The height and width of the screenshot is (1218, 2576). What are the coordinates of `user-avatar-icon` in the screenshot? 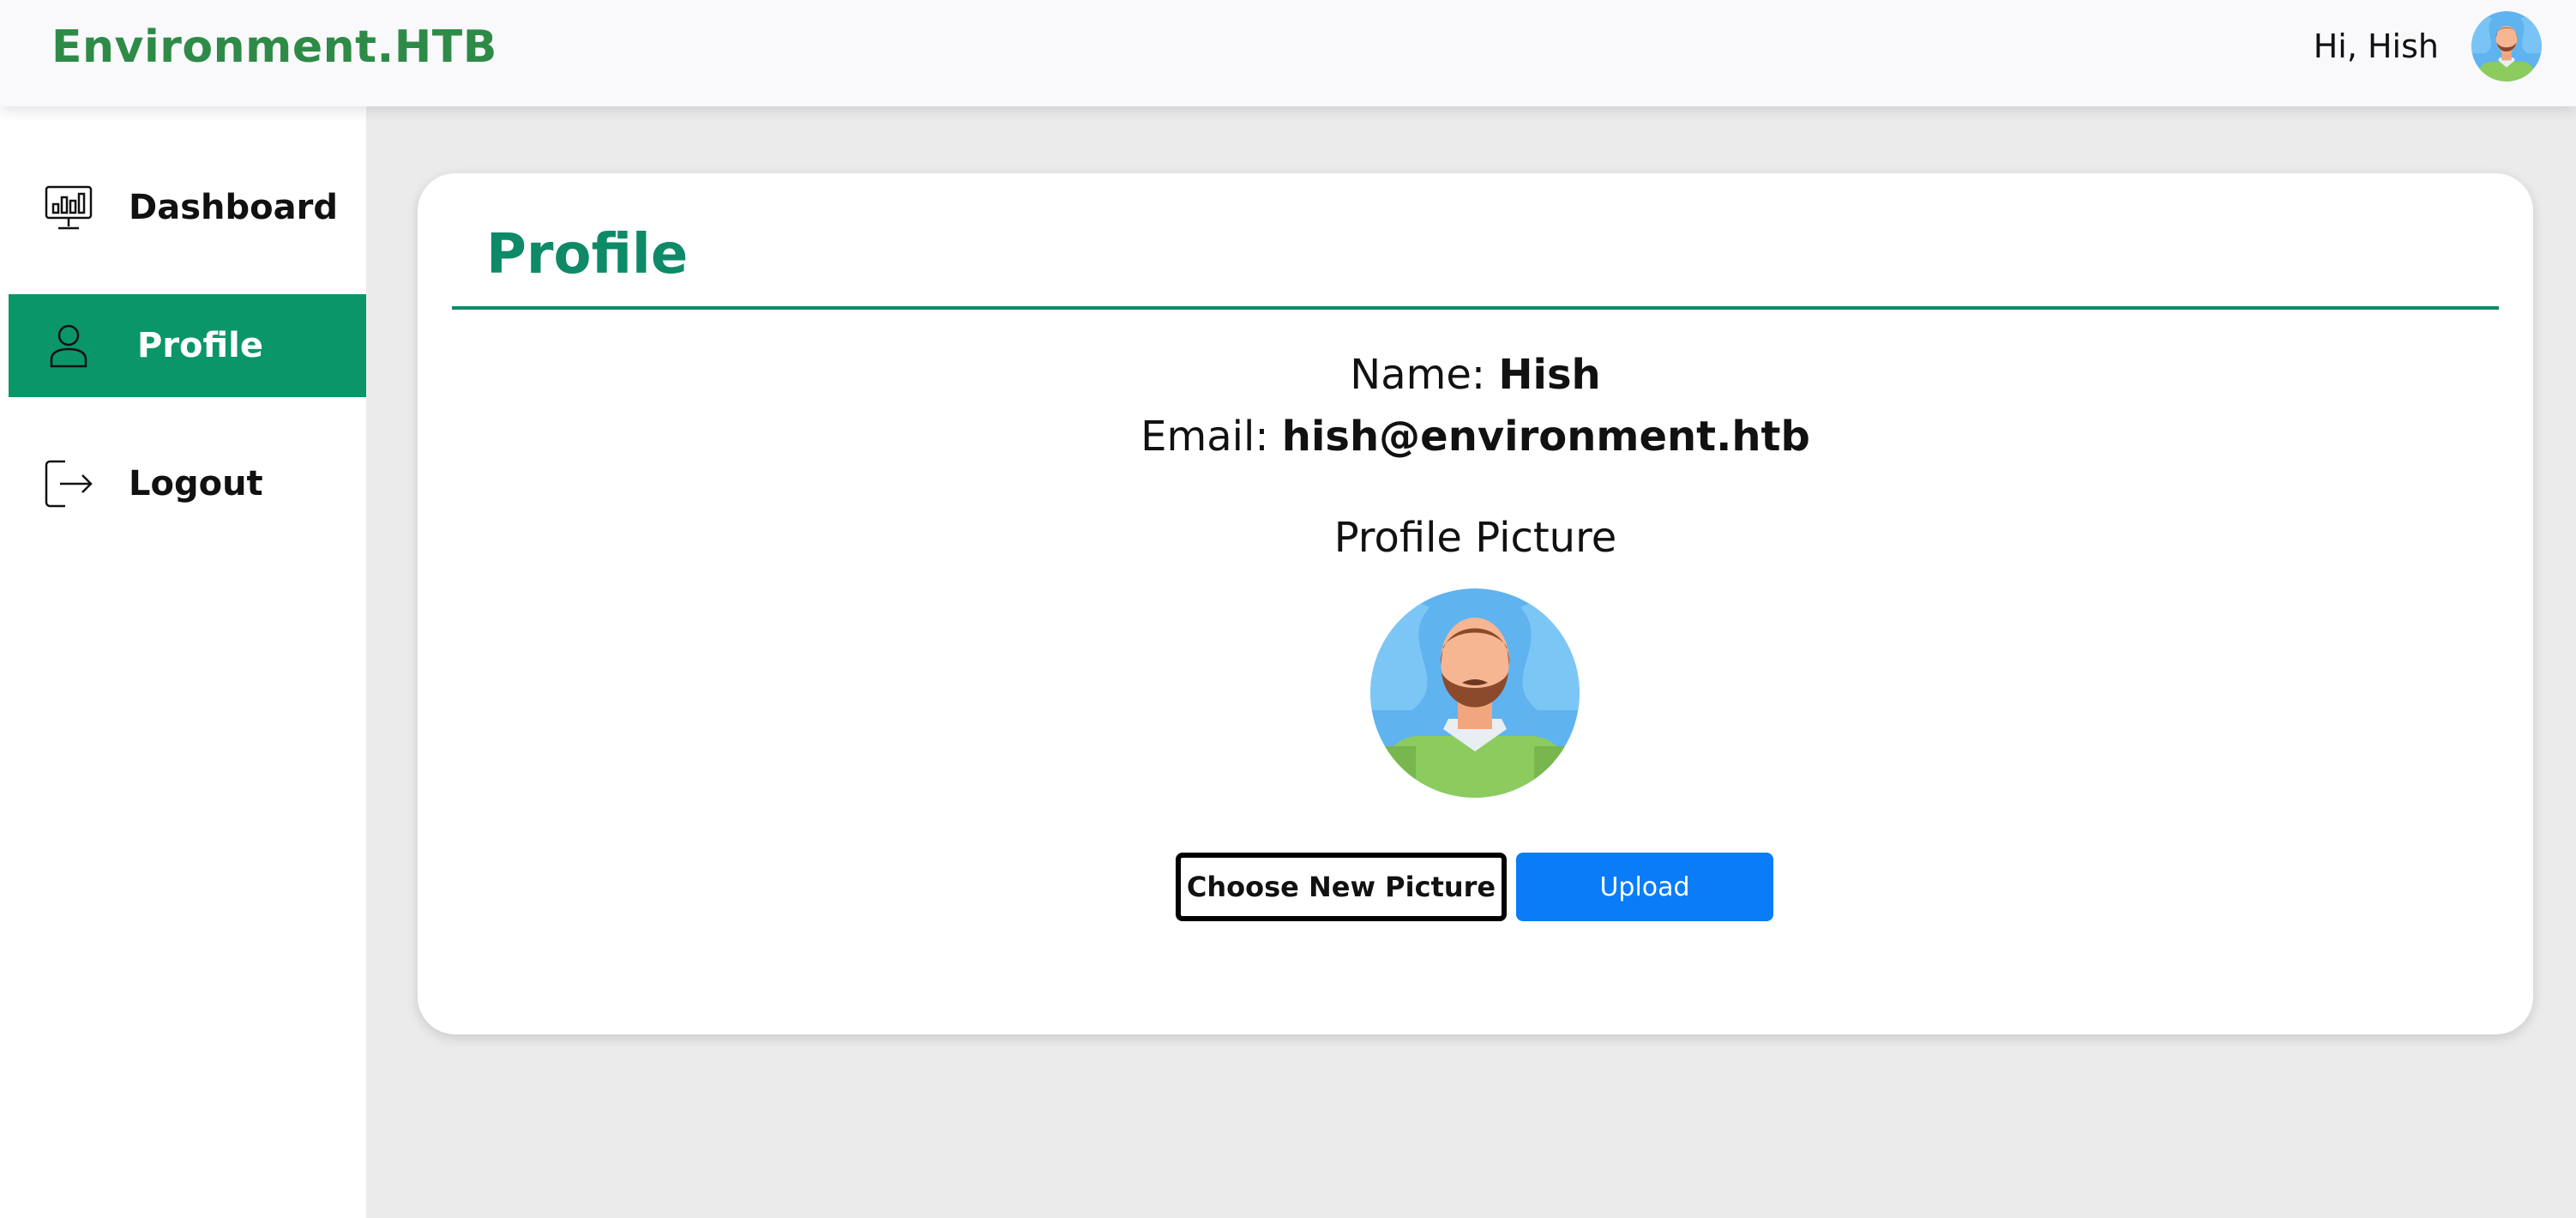 It's located at (2506, 46).